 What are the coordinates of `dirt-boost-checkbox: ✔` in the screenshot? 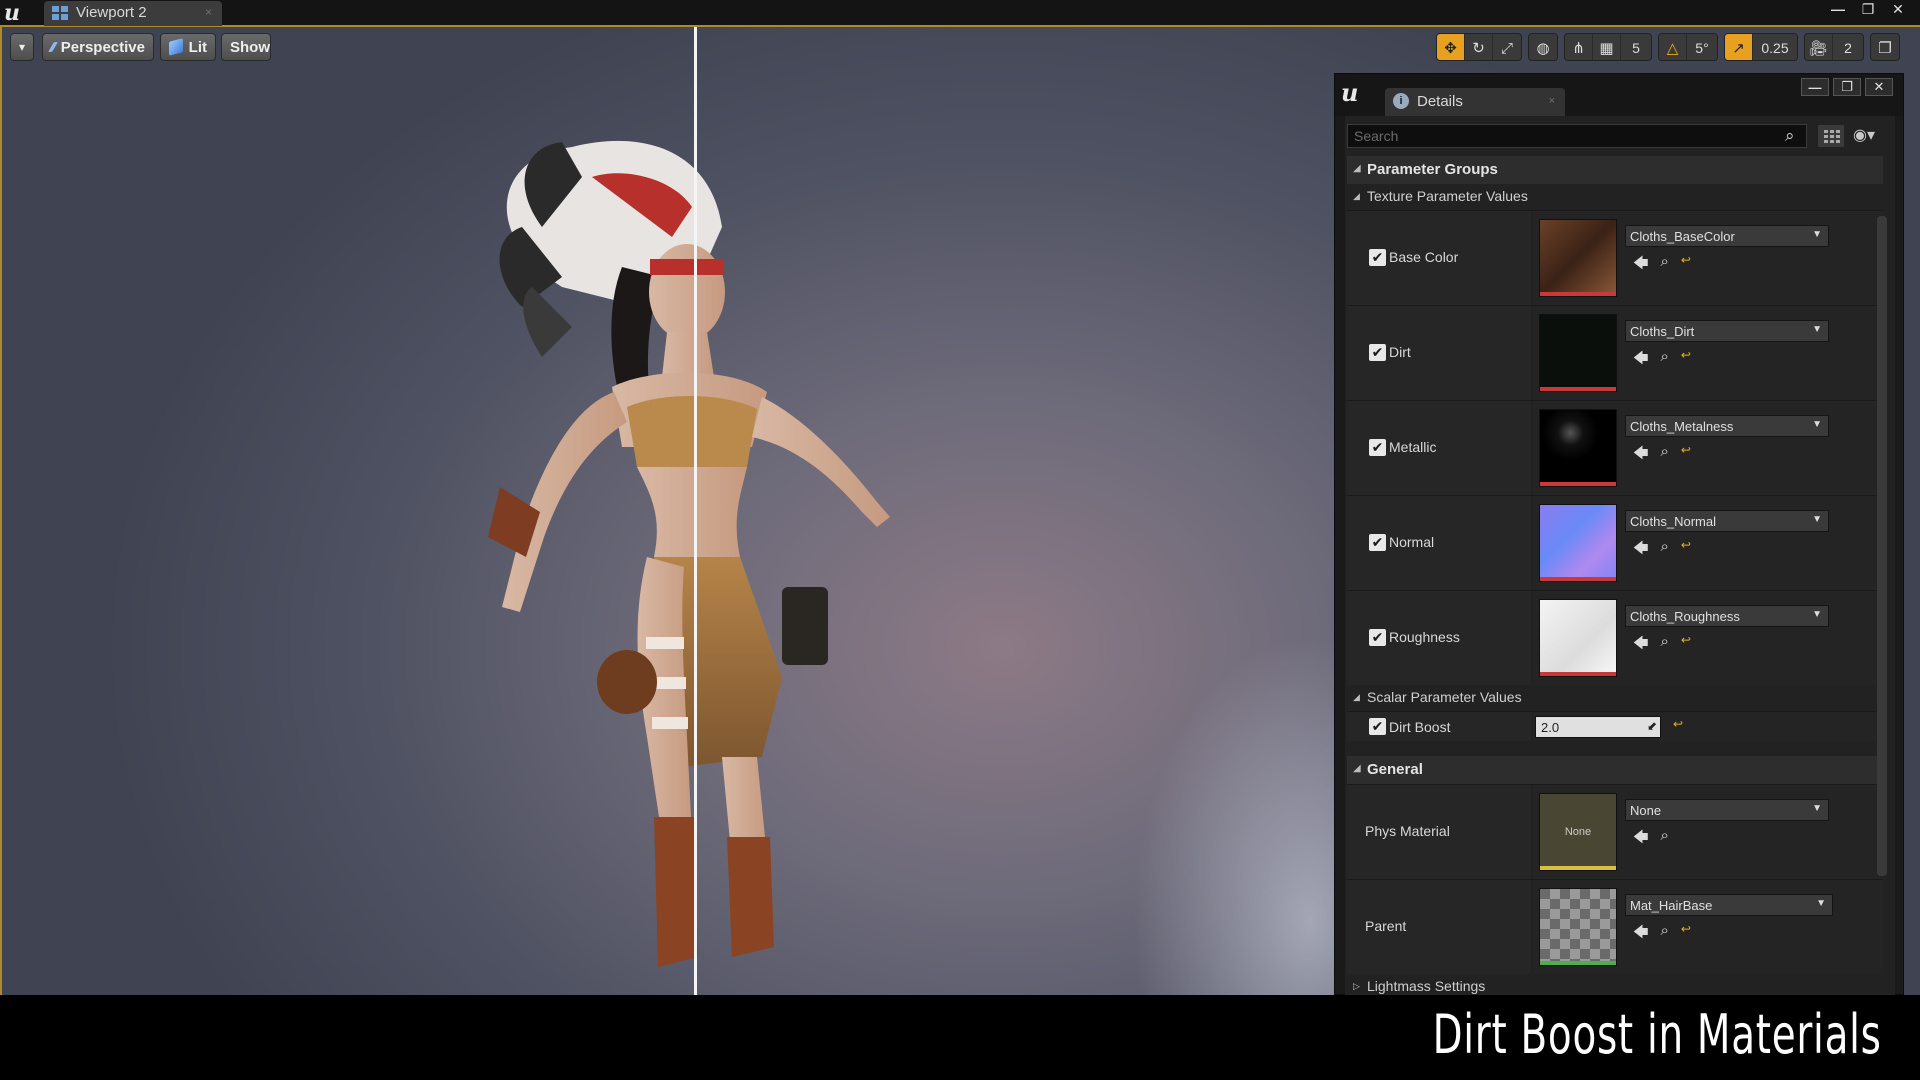 It's located at (1377, 726).